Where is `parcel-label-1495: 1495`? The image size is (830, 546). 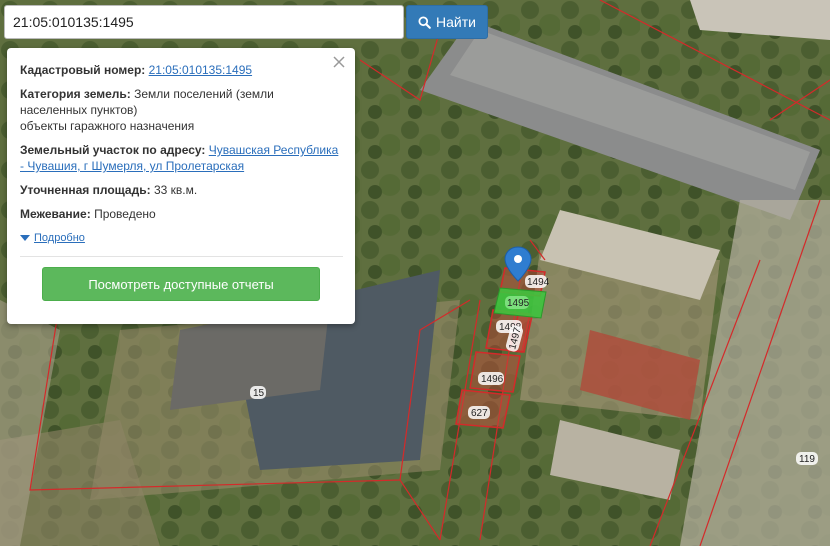
parcel-label-1495: 1495 is located at coordinates (518, 303).